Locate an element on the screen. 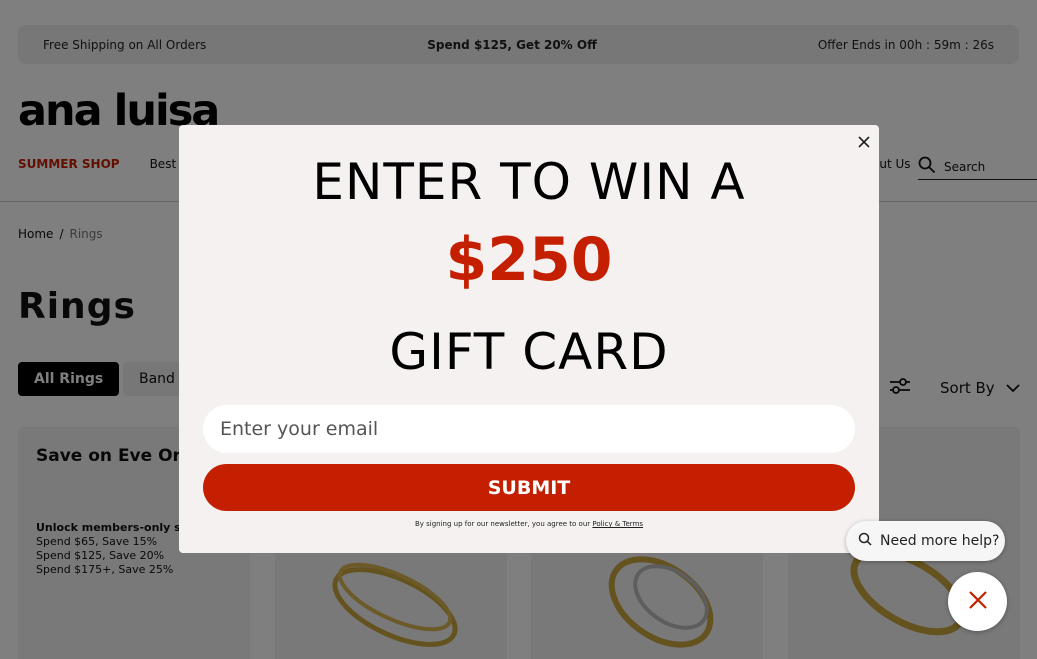 The height and width of the screenshot is (659, 1037). submit-button: SUBMIT is located at coordinates (529, 487).